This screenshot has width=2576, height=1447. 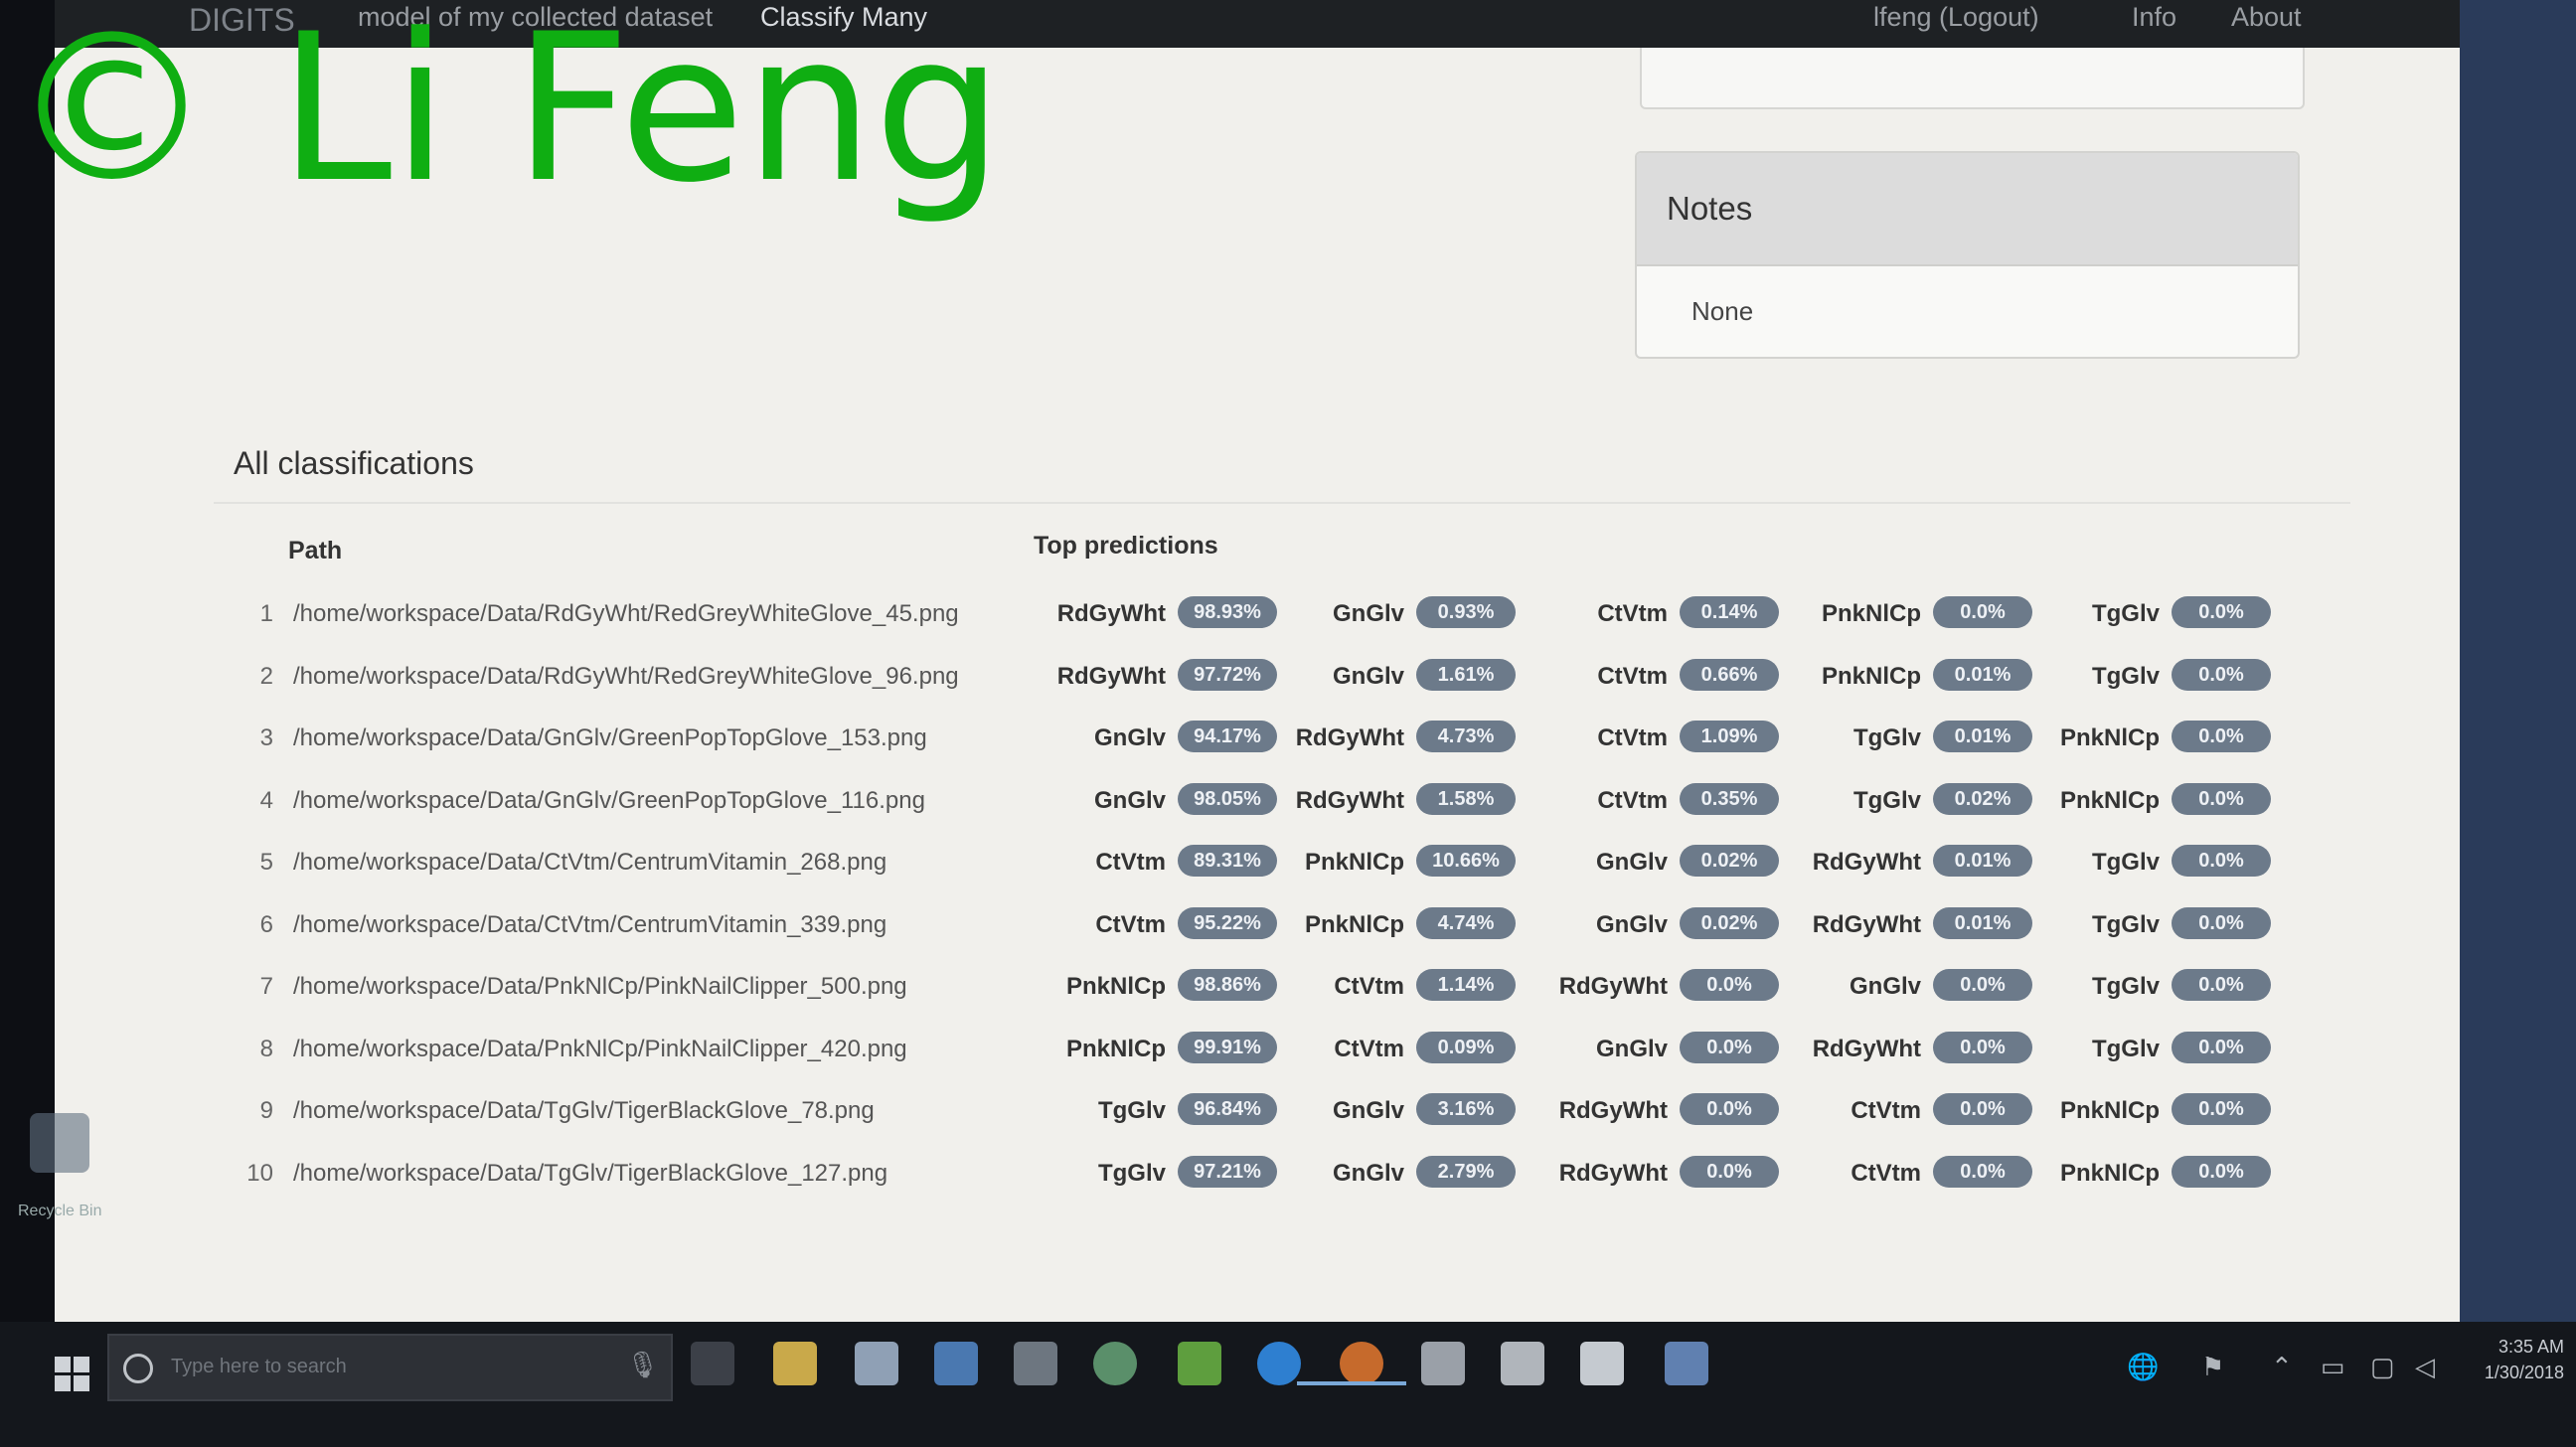 I want to click on app-icon, so click(x=956, y=1363).